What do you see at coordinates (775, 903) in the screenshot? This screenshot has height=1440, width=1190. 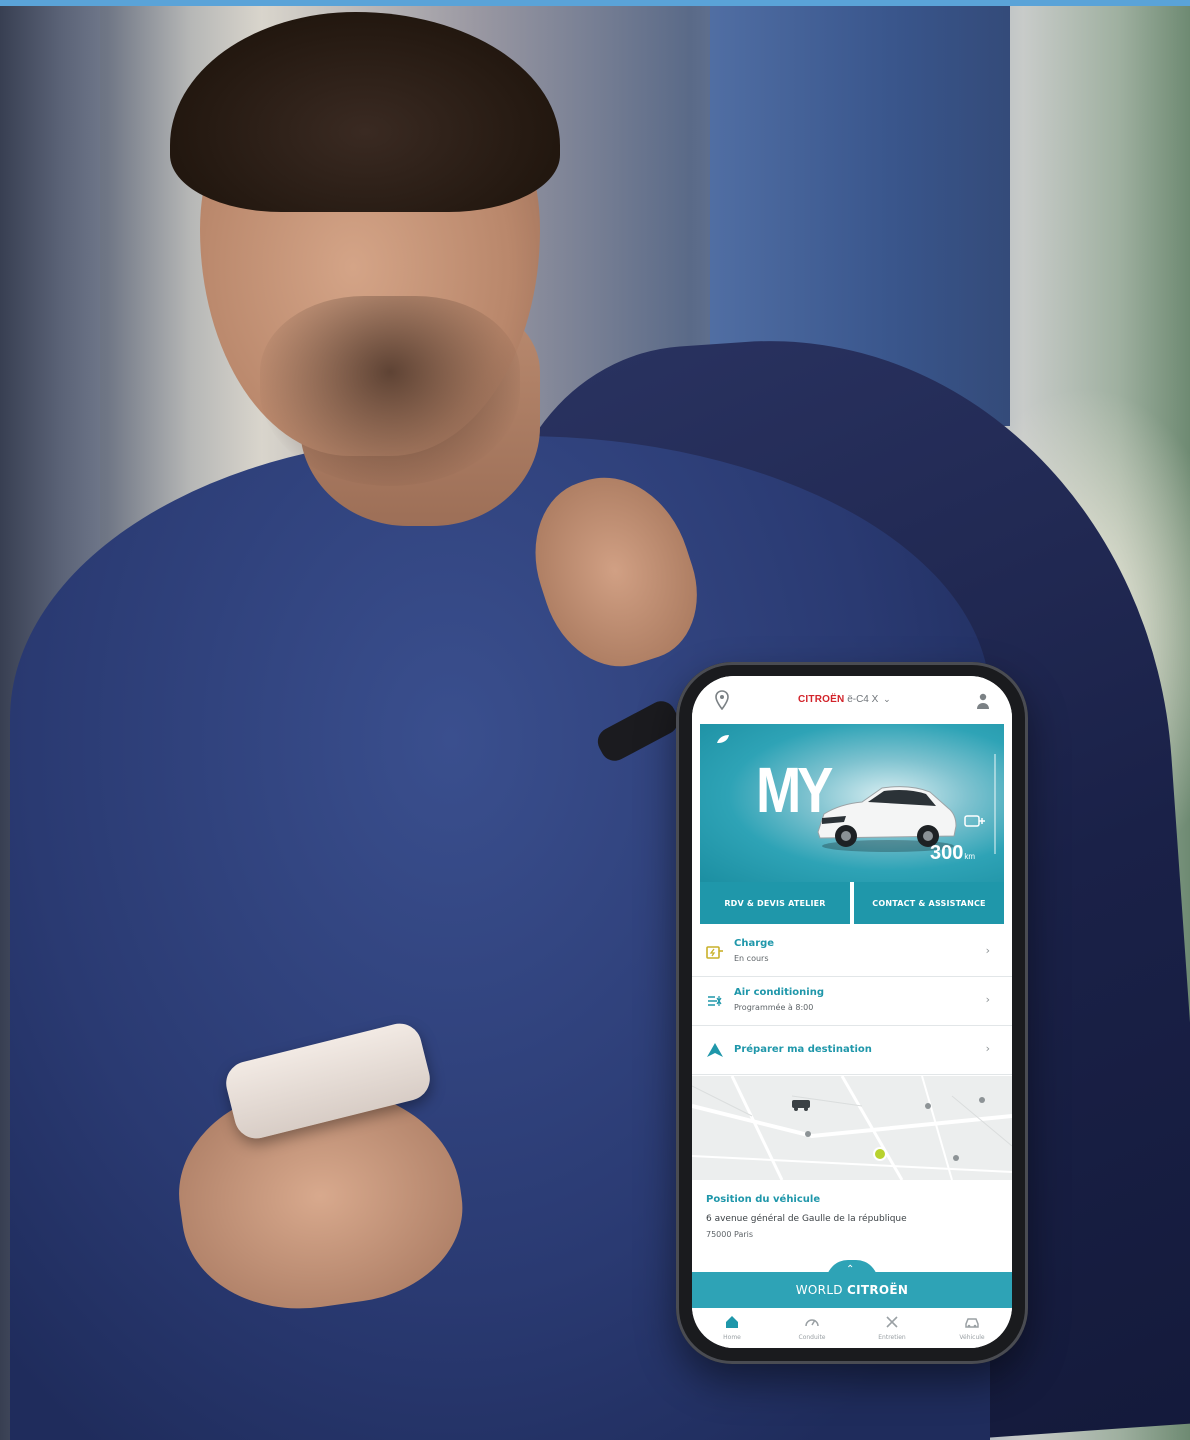 I see `workshop-appointment-button: RDV & DEVIS ATELIER` at bounding box center [775, 903].